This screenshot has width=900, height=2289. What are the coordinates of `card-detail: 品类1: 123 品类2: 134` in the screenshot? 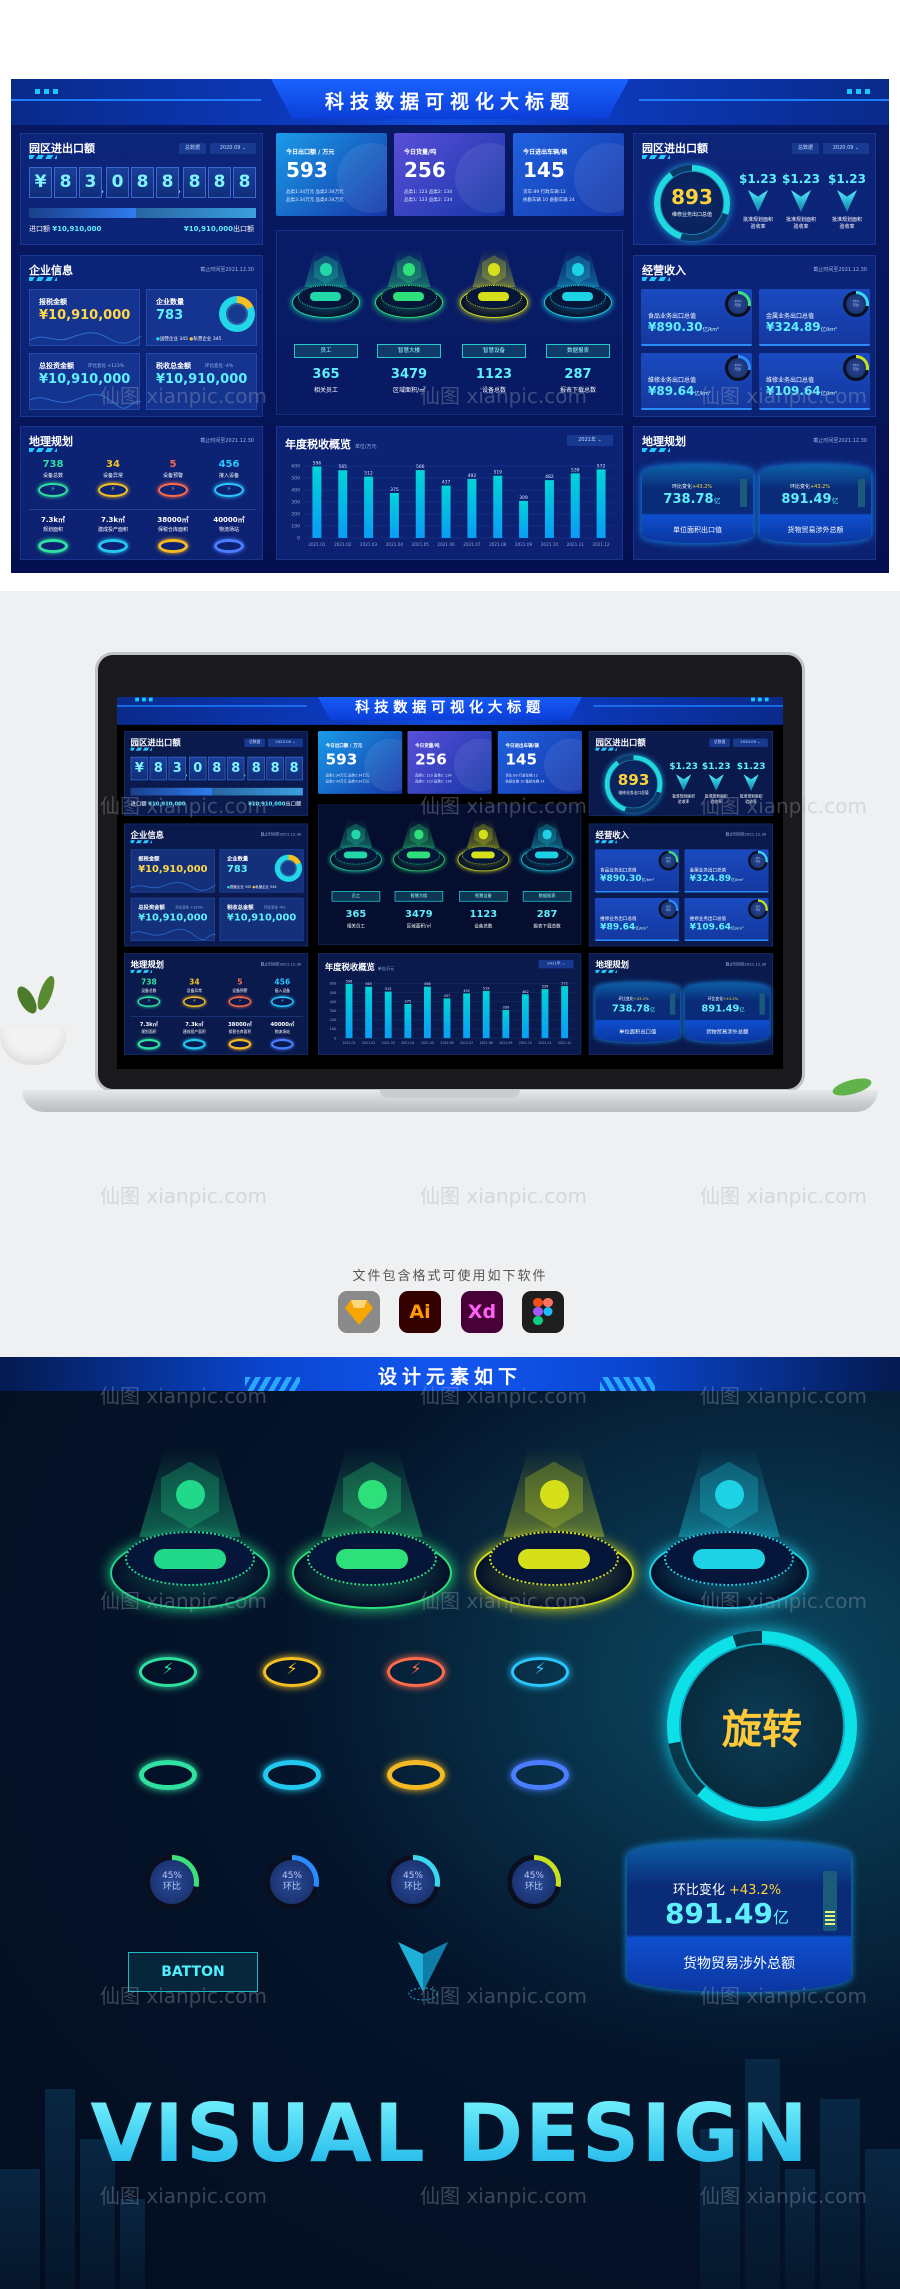 It's located at (428, 200).